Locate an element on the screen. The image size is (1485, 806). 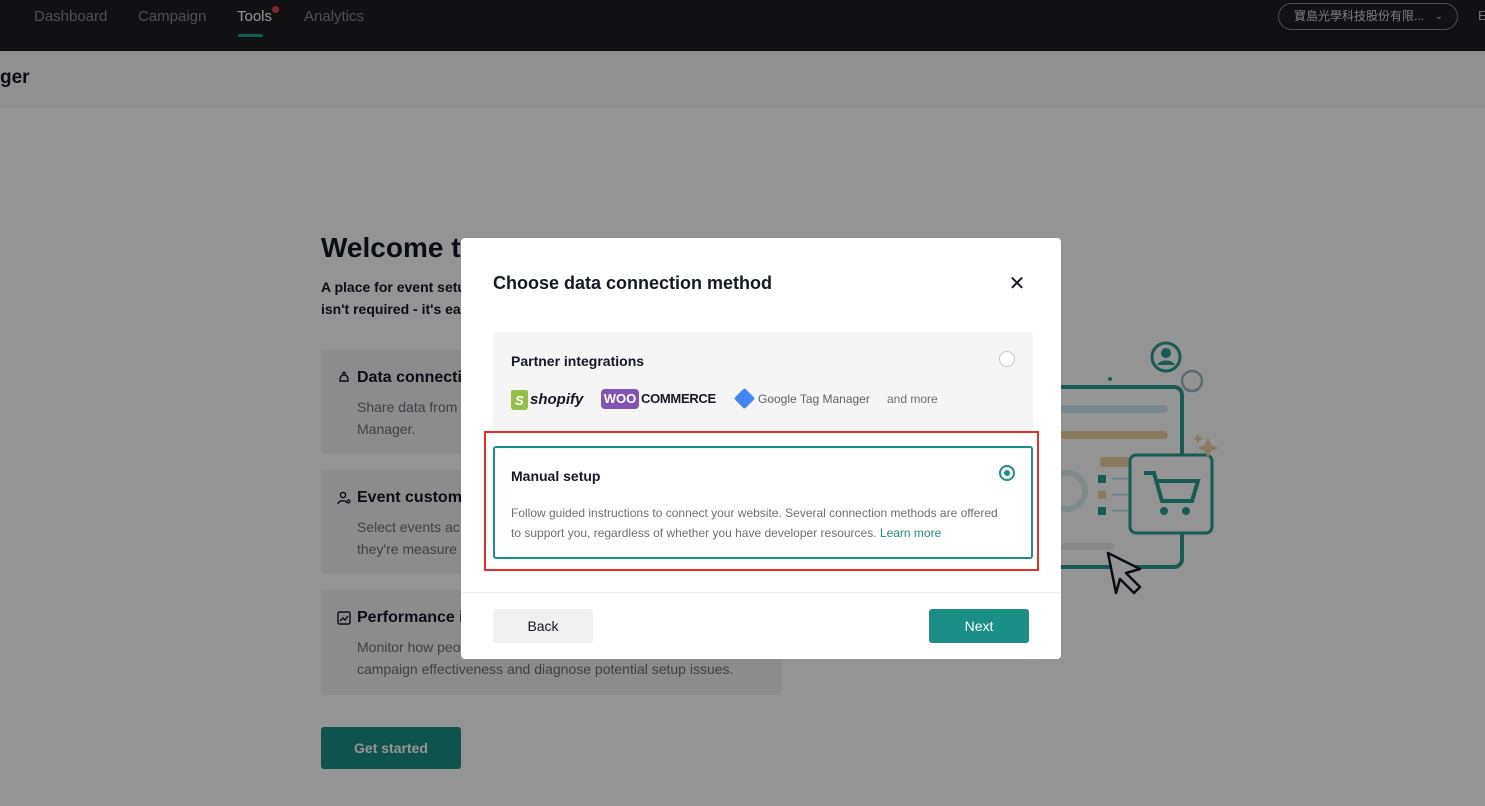
woo-badge: WOO is located at coordinates (620, 399).